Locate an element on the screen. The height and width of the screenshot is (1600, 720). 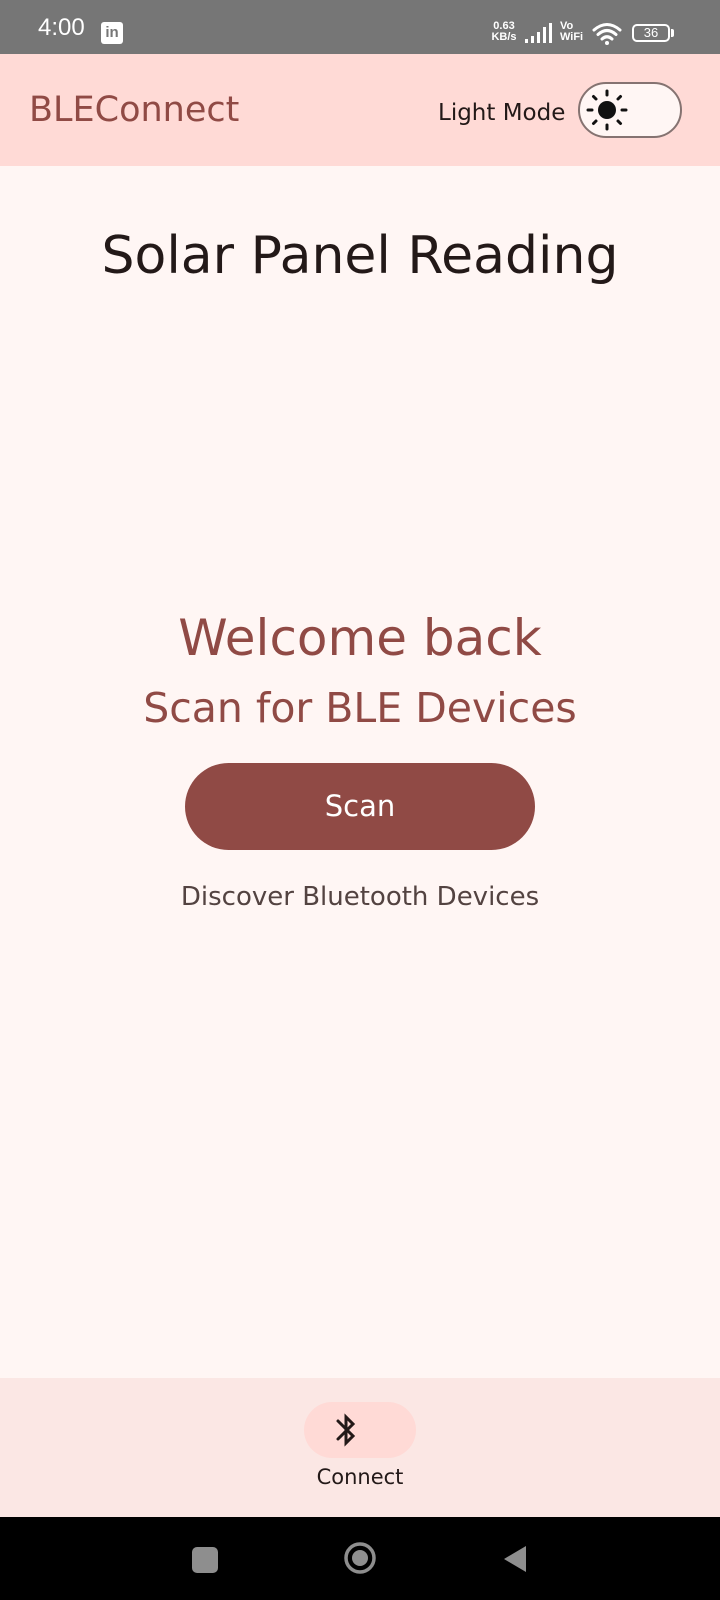
battery-tip is located at coordinates (672, 33).